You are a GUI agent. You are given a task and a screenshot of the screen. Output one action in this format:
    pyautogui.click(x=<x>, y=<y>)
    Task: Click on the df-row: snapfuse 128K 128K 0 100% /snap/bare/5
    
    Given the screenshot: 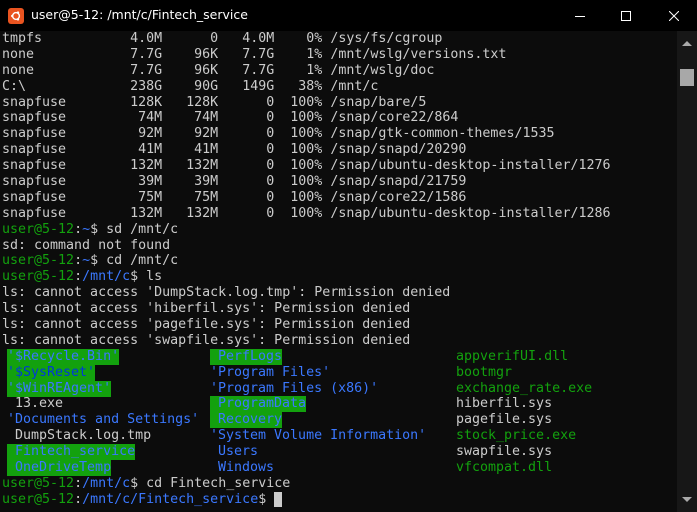 What is the action you would take?
    pyautogui.click(x=338, y=103)
    